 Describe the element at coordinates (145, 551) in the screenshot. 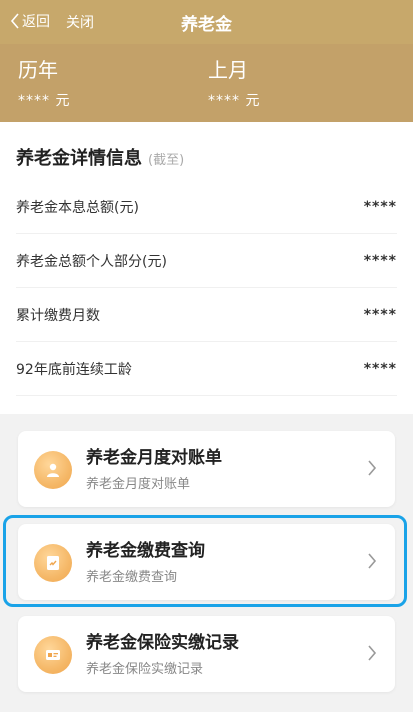

I see `entry-title: 养老金缴费查询` at that location.